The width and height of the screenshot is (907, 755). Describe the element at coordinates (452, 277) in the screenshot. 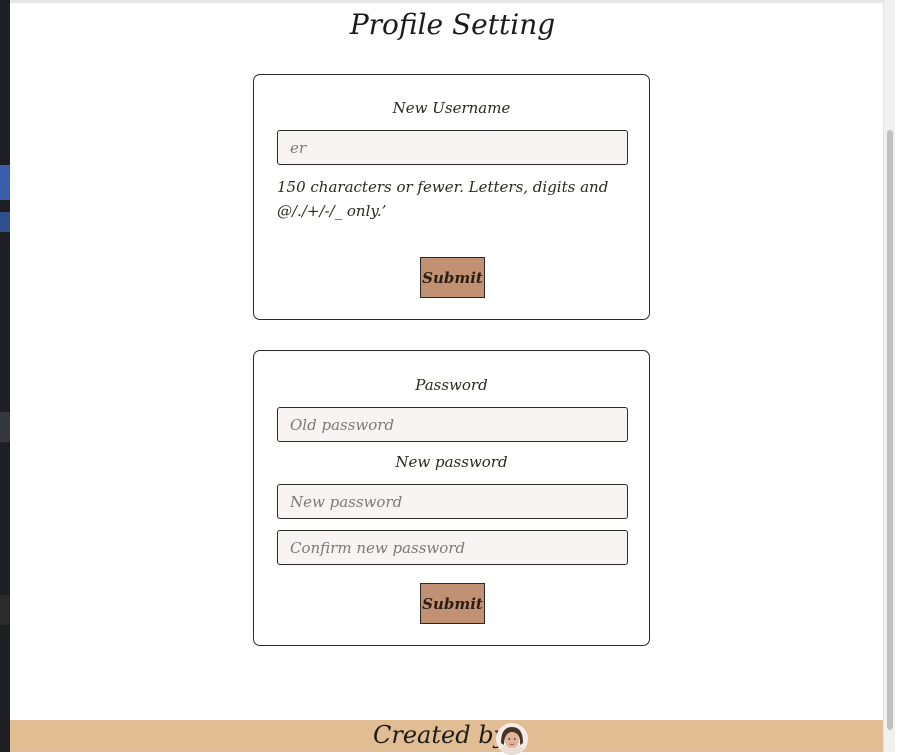

I see `username-submit-button: Submit` at that location.